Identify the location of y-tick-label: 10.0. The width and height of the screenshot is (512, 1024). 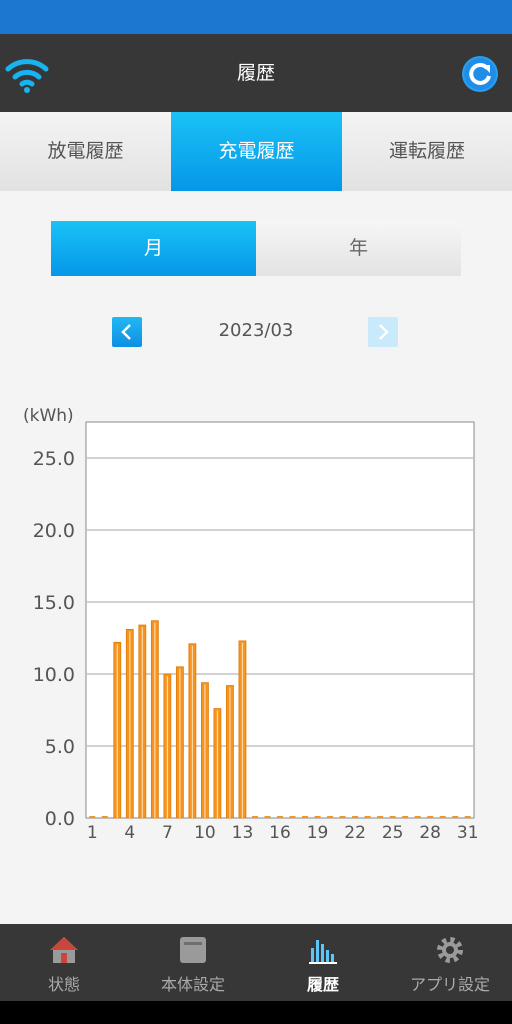
(54, 675).